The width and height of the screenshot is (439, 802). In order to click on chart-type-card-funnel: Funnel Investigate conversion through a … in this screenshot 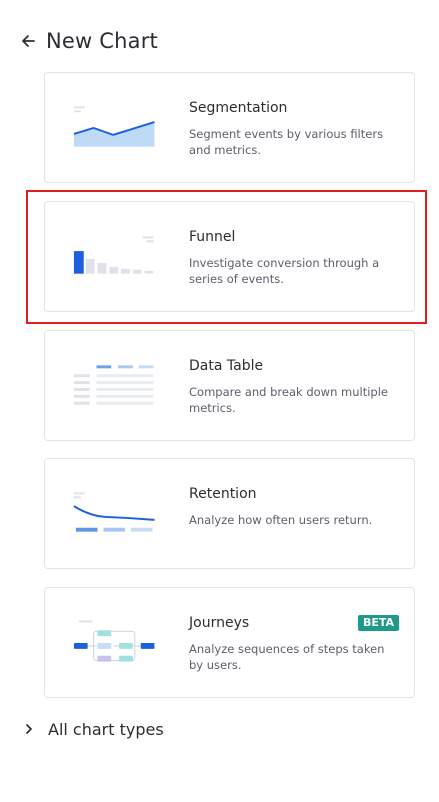, I will do `click(229, 256)`.